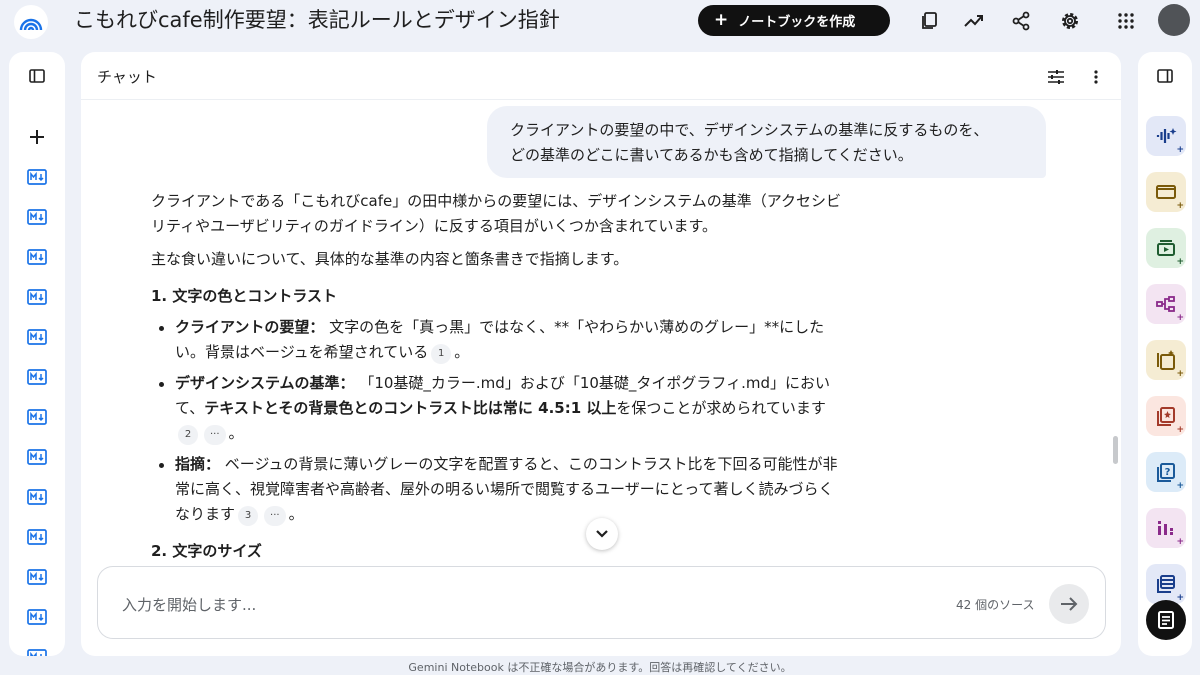 The image size is (1200, 675). What do you see at coordinates (248, 516) in the screenshot?
I see `citation-chip: 3` at bounding box center [248, 516].